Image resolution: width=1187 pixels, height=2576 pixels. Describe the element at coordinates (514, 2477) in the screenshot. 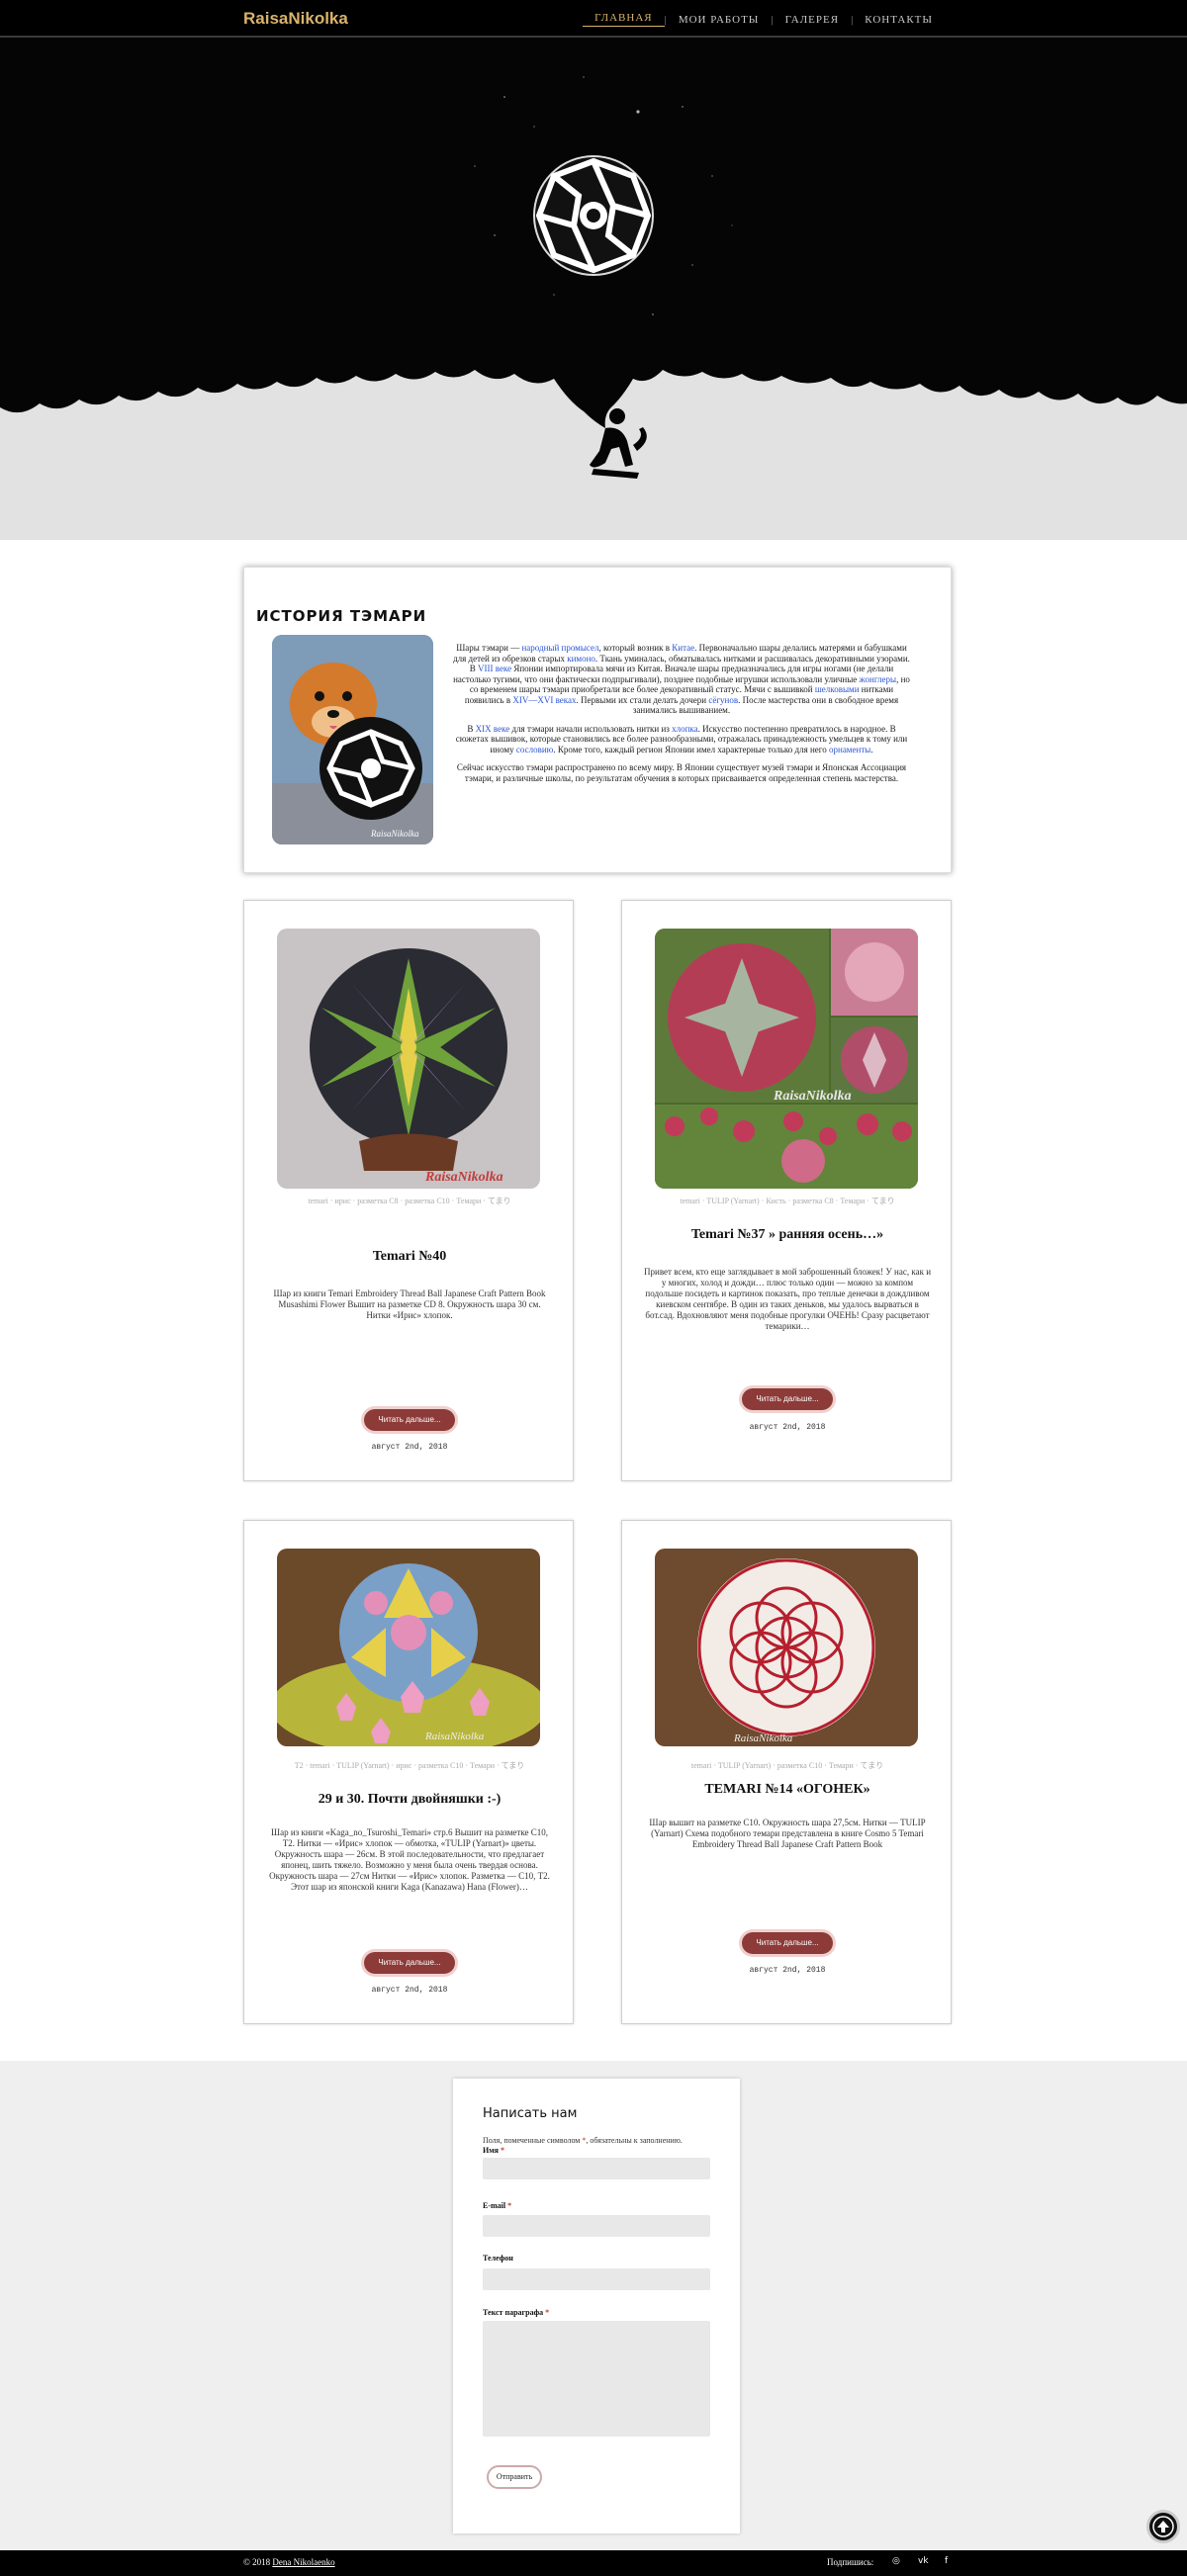

I see `submit-button: Отправить` at that location.